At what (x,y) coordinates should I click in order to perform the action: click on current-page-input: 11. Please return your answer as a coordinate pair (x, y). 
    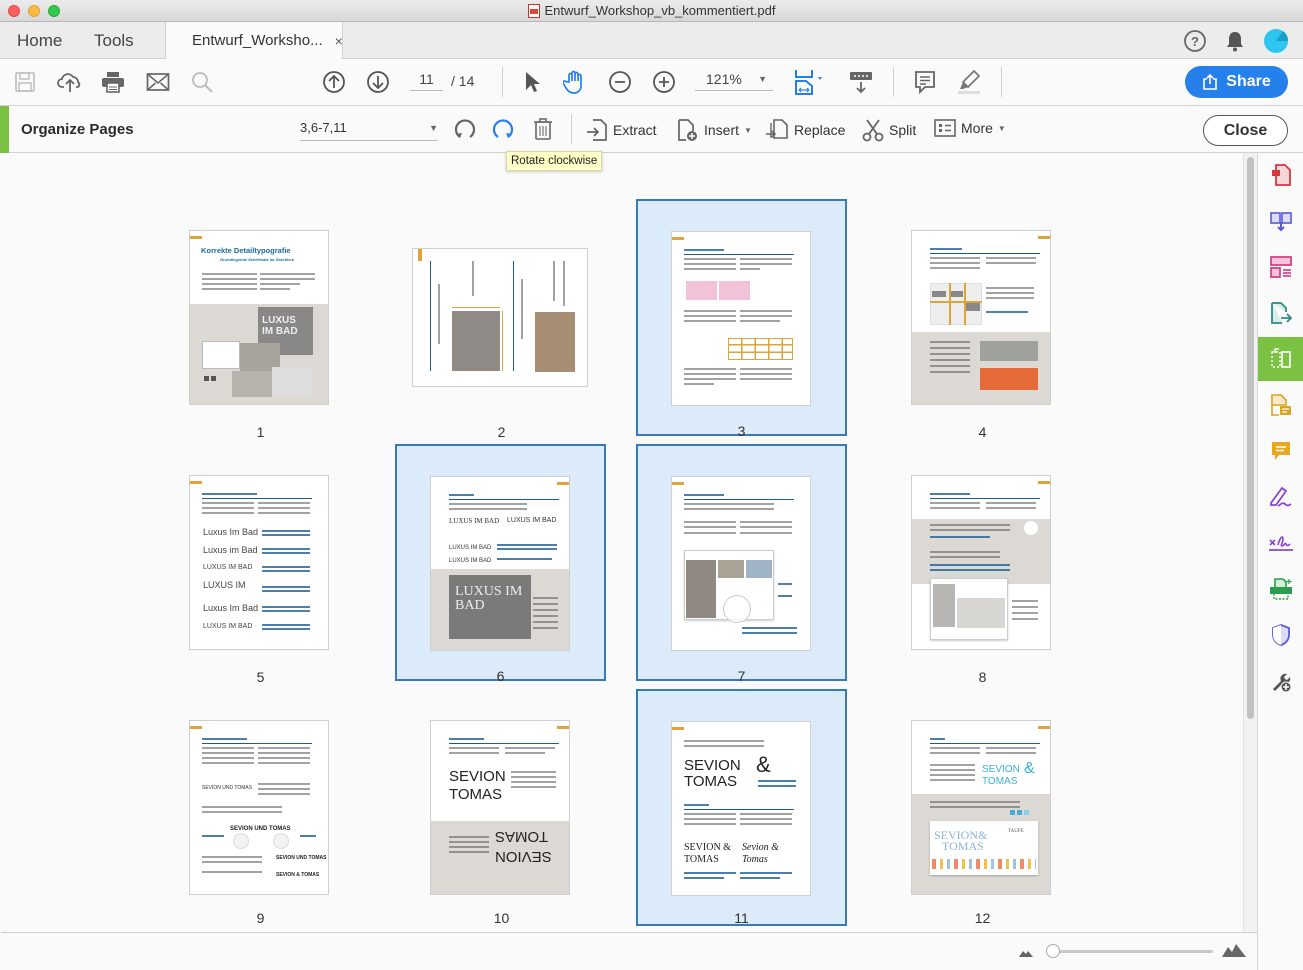
    Looking at the image, I should click on (426, 81).